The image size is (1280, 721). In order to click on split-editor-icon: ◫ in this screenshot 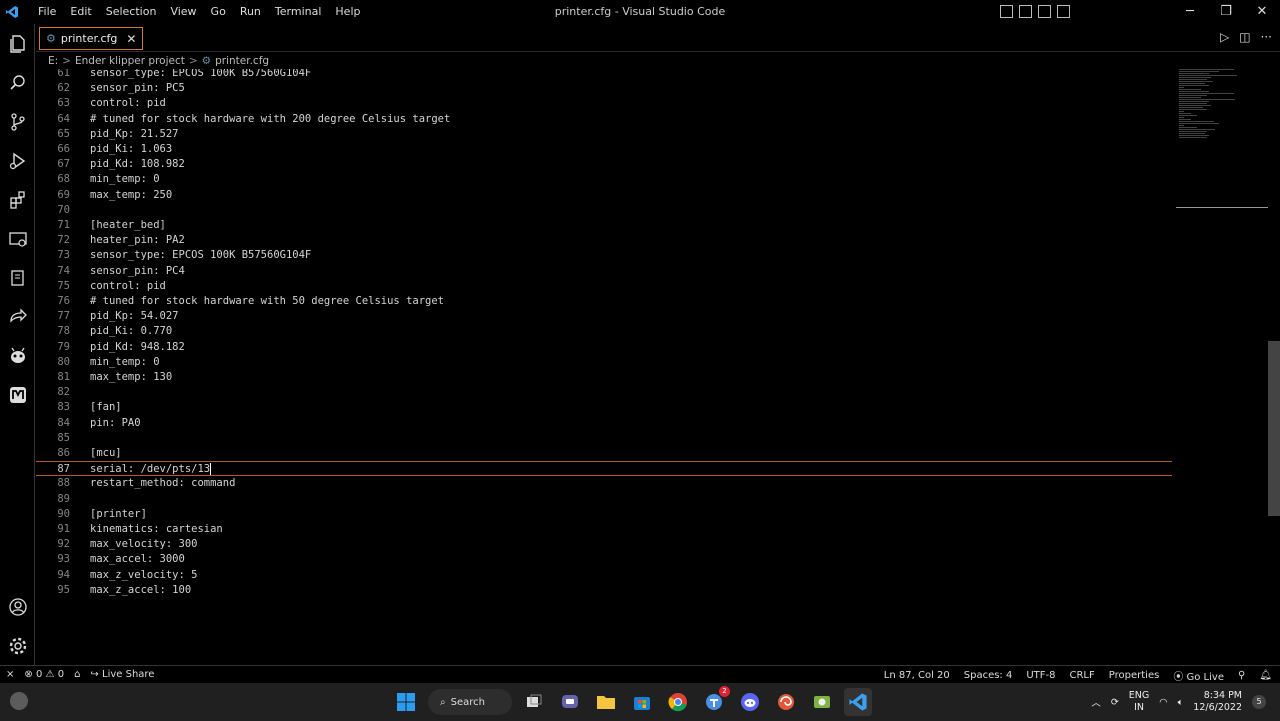, I will do `click(1244, 37)`.